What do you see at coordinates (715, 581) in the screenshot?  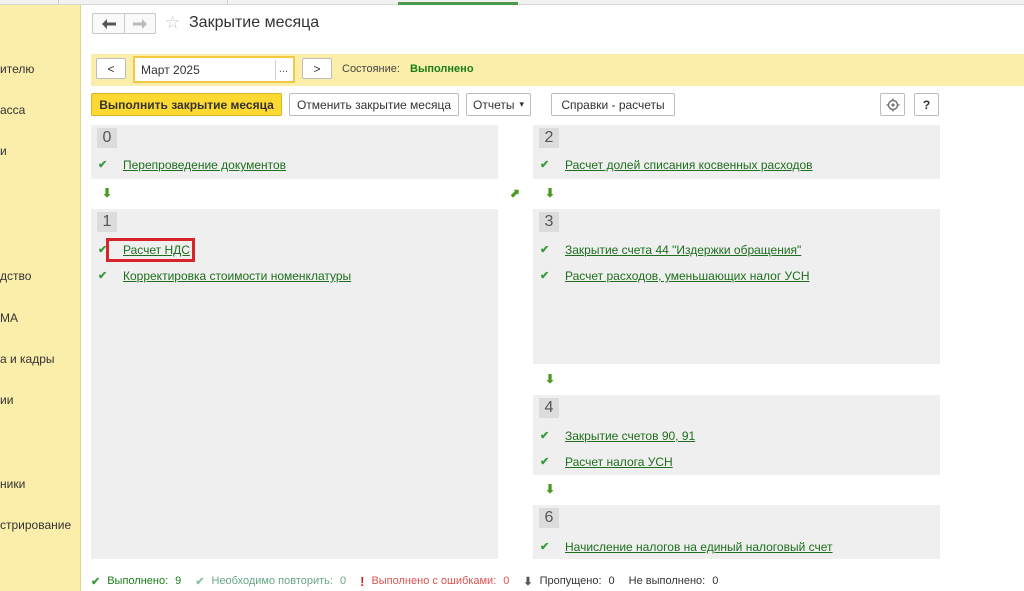 I see `notdone-count: 0` at bounding box center [715, 581].